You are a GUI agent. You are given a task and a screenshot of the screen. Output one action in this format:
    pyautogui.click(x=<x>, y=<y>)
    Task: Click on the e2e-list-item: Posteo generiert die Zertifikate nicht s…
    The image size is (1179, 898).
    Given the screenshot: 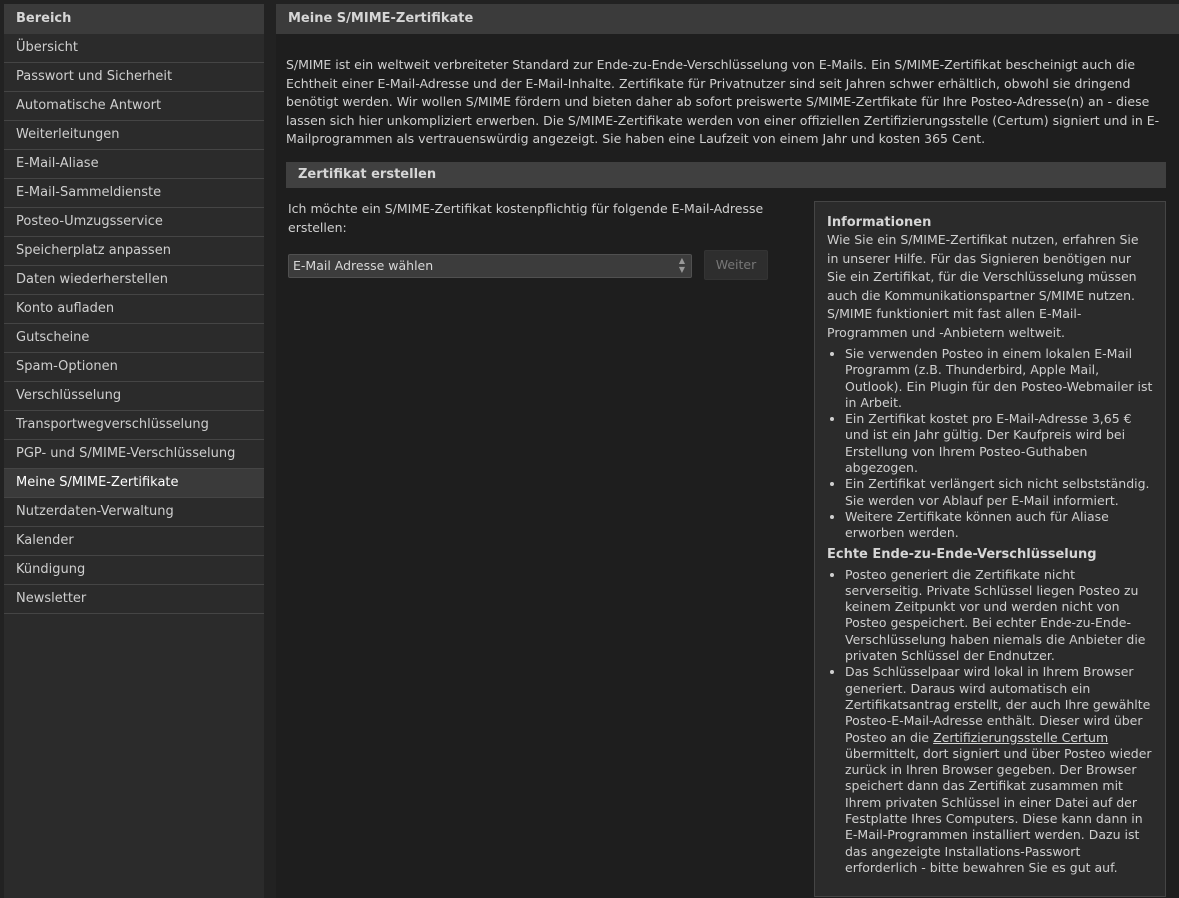 What is the action you would take?
    pyautogui.click(x=999, y=616)
    